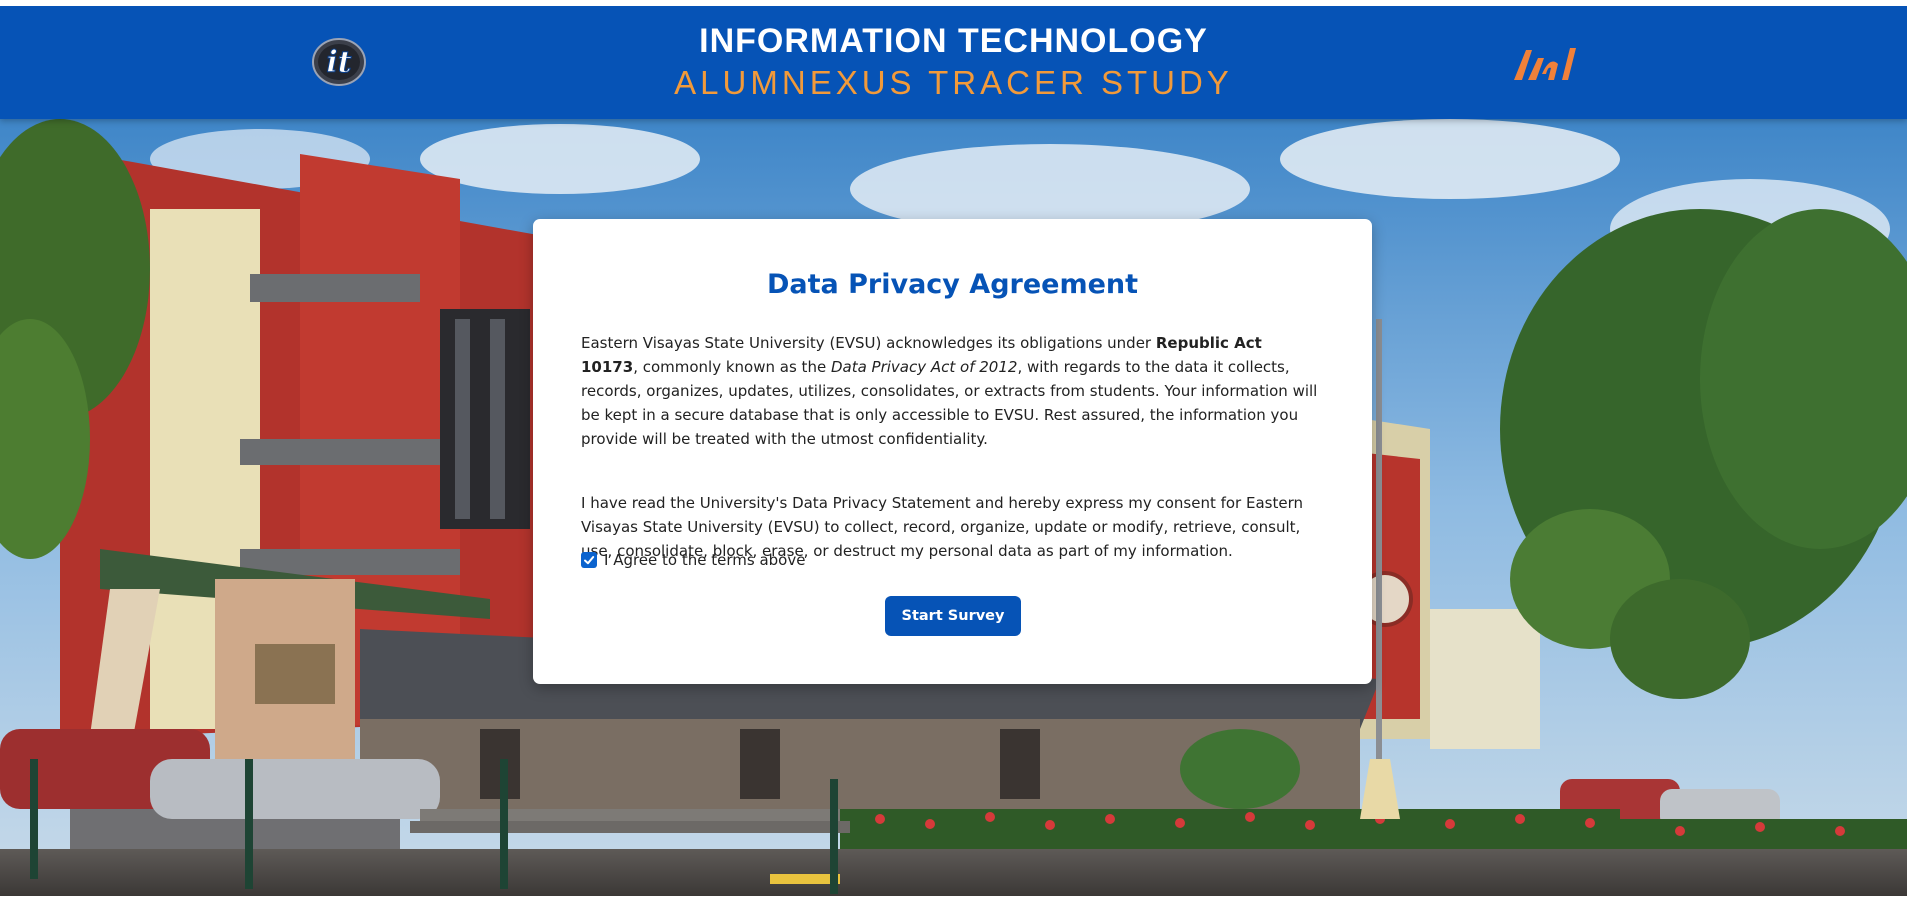  I want to click on page-title: Data Privacy Agreement, so click(952, 284).